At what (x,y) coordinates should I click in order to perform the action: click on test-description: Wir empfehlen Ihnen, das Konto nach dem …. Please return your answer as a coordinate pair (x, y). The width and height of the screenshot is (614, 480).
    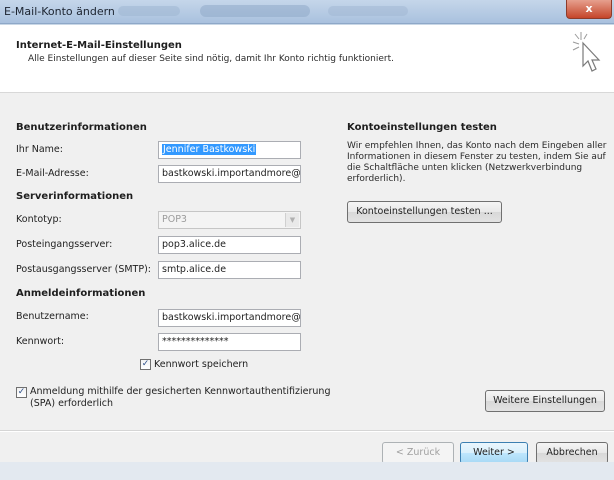
    Looking at the image, I should click on (477, 162).